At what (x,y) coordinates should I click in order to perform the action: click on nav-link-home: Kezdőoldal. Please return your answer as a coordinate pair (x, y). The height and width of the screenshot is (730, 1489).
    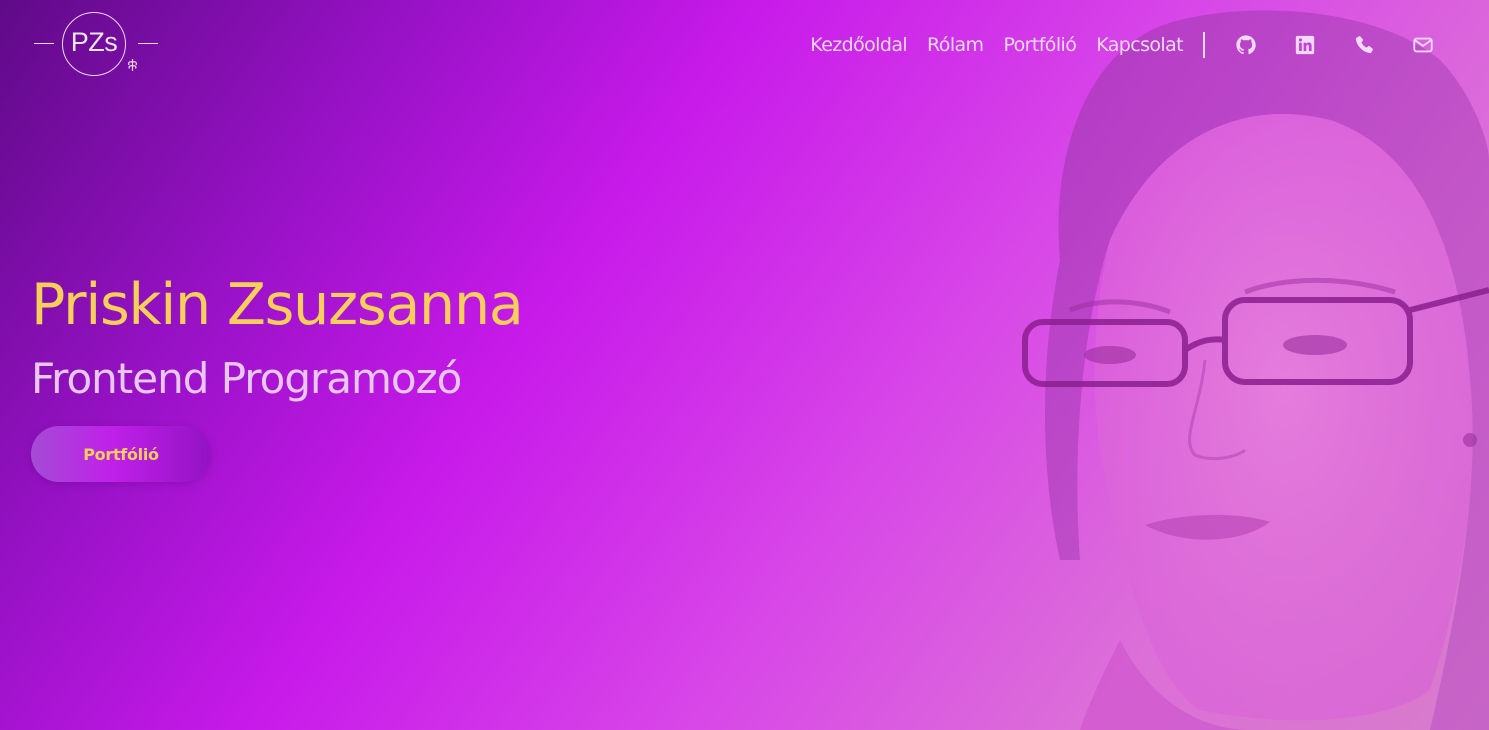
    Looking at the image, I should click on (858, 45).